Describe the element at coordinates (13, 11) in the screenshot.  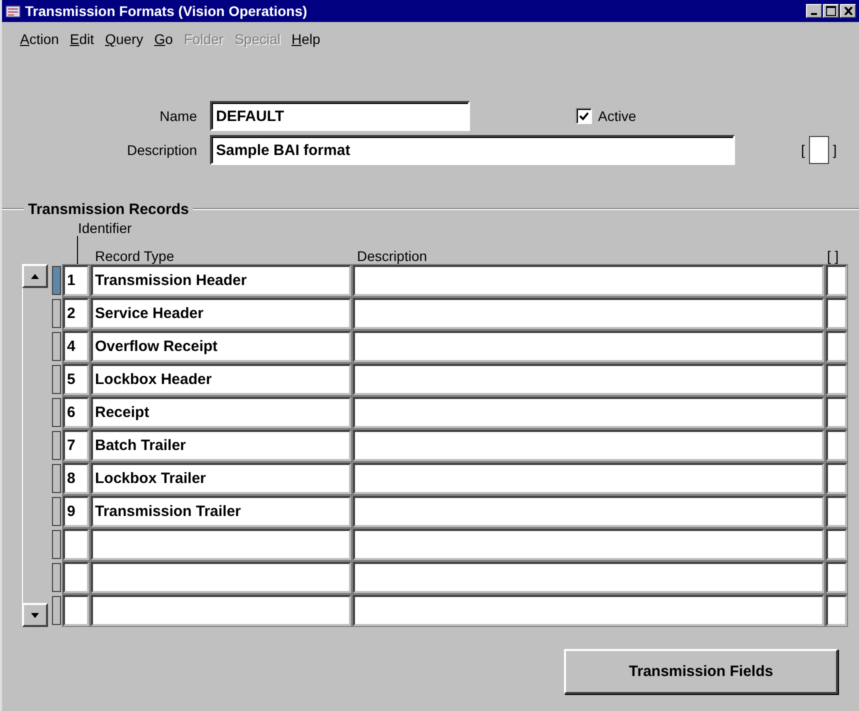
I see `app-icon` at that location.